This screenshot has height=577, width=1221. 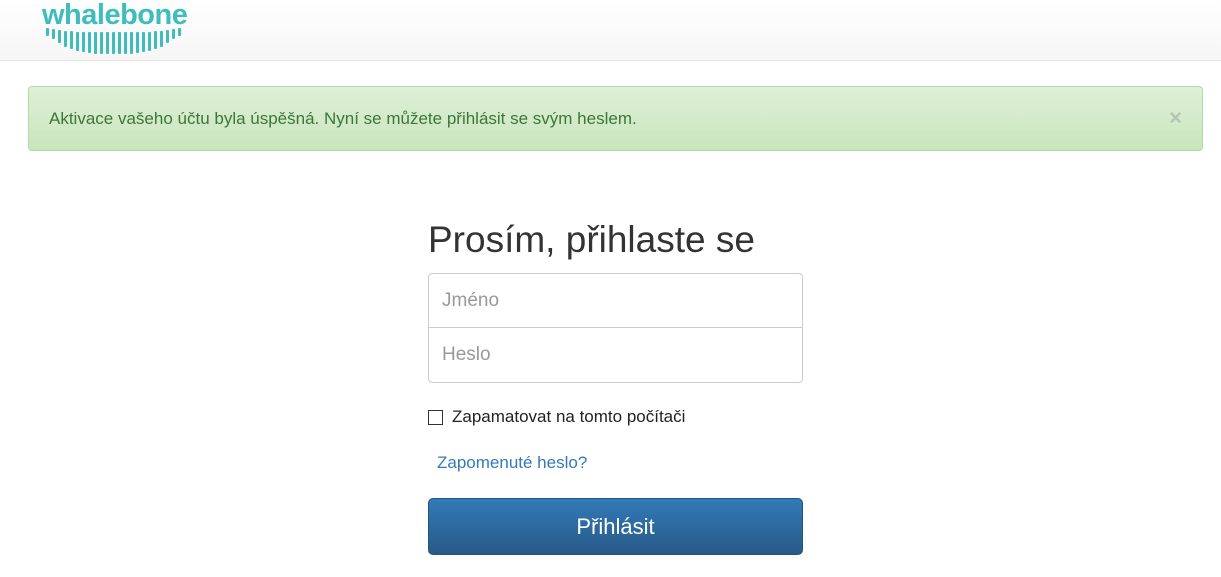 I want to click on remember-me: Zapamatovat na tomto počítači, so click(x=556, y=417).